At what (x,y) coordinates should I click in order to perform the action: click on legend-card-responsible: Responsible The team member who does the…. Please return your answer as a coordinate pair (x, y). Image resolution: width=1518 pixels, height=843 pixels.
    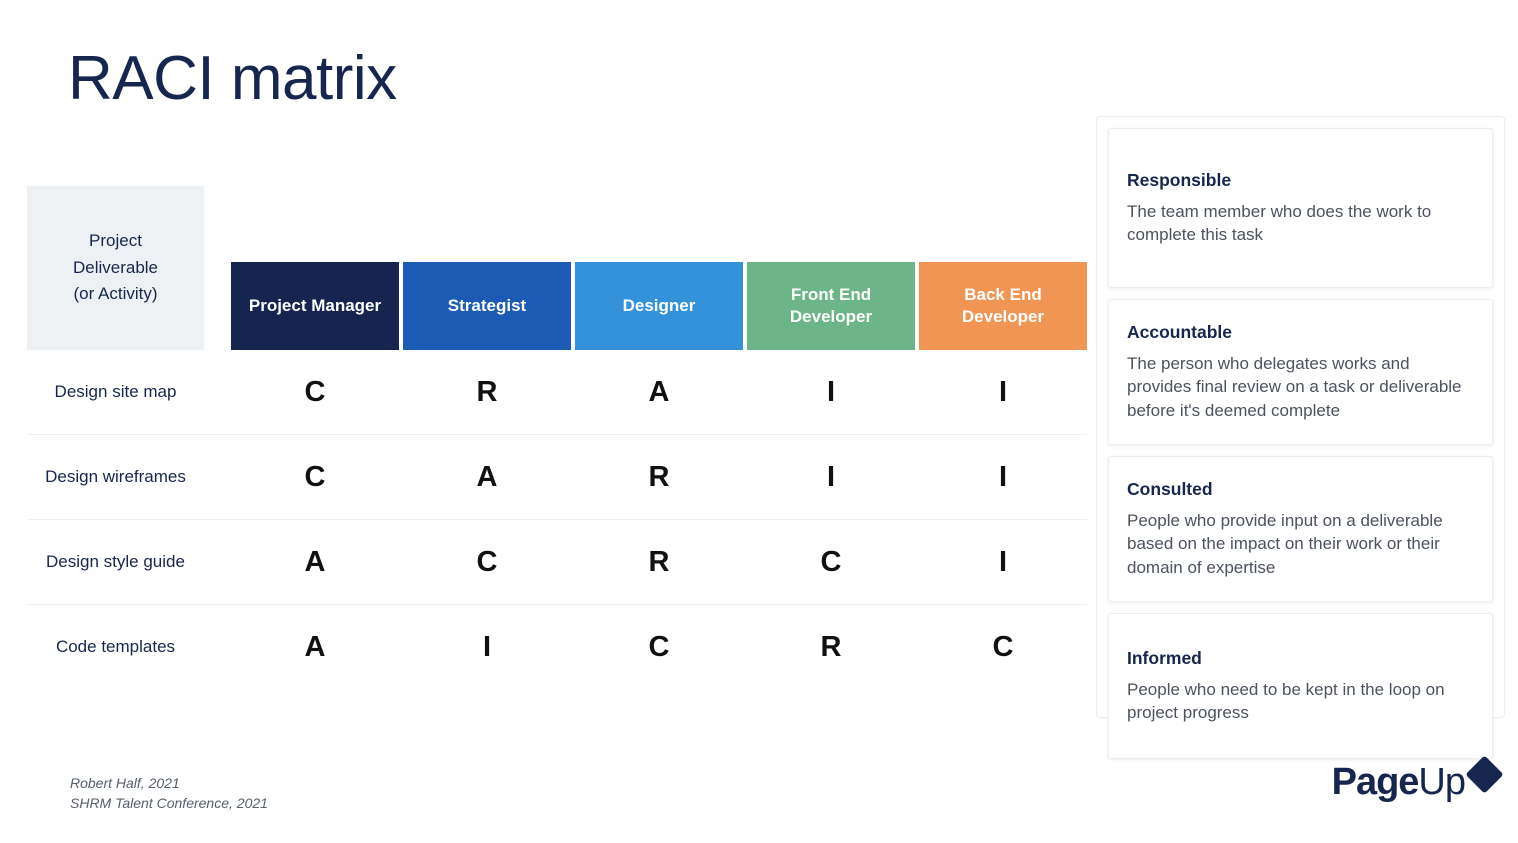
    Looking at the image, I should click on (1300, 208).